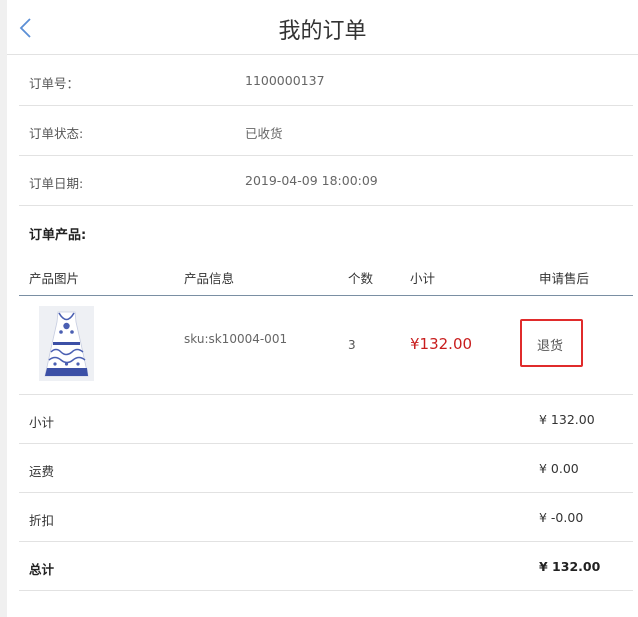 The image size is (638, 617). I want to click on summary-shipping-label: 运费, so click(42, 471).